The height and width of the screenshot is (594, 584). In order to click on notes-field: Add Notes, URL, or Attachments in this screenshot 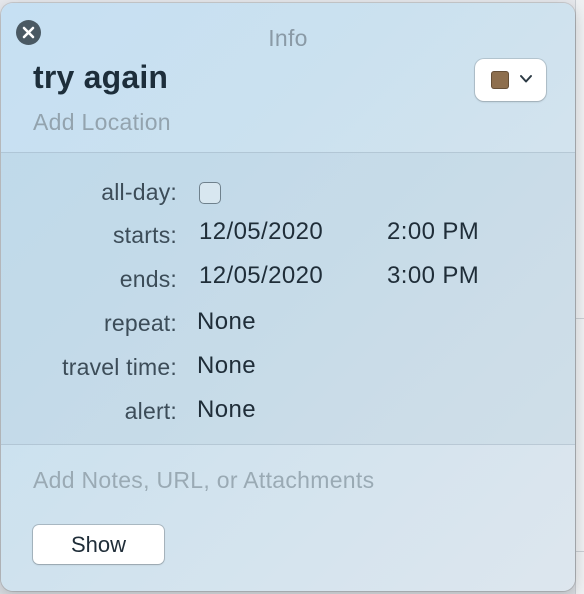, I will do `click(203, 480)`.